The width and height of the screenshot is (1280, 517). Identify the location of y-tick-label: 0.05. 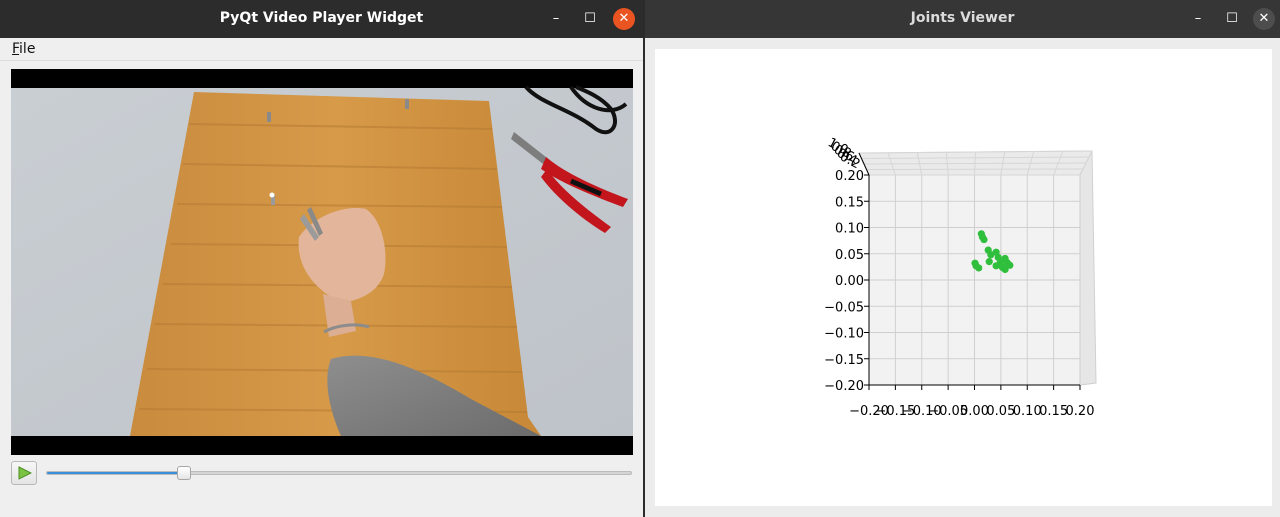
(849, 255).